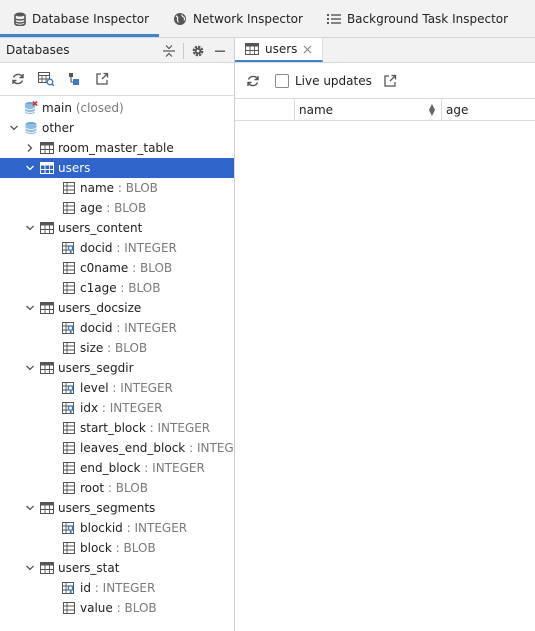  I want to click on tree-item-room-master-table: room_master_table, so click(117, 148).